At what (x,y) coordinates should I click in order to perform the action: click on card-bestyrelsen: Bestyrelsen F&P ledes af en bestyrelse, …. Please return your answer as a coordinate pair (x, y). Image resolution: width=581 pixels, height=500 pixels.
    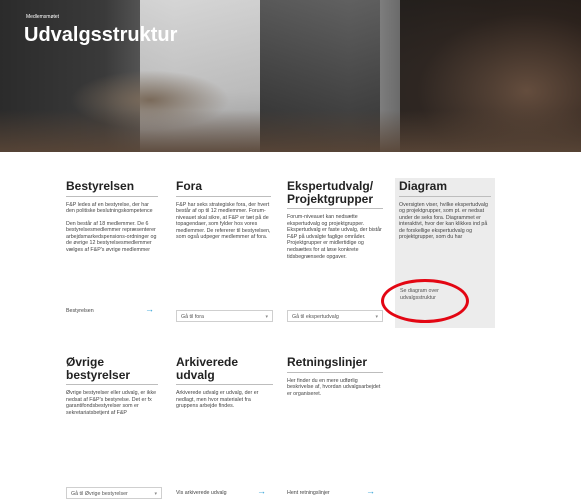
    Looking at the image, I should click on (112, 220).